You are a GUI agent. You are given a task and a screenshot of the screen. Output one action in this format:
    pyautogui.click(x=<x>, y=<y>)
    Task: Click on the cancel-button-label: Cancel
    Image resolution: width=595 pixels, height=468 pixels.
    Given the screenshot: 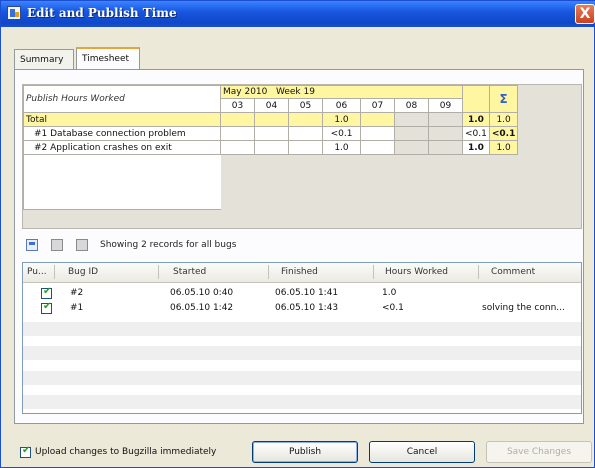 What is the action you would take?
    pyautogui.click(x=422, y=452)
    